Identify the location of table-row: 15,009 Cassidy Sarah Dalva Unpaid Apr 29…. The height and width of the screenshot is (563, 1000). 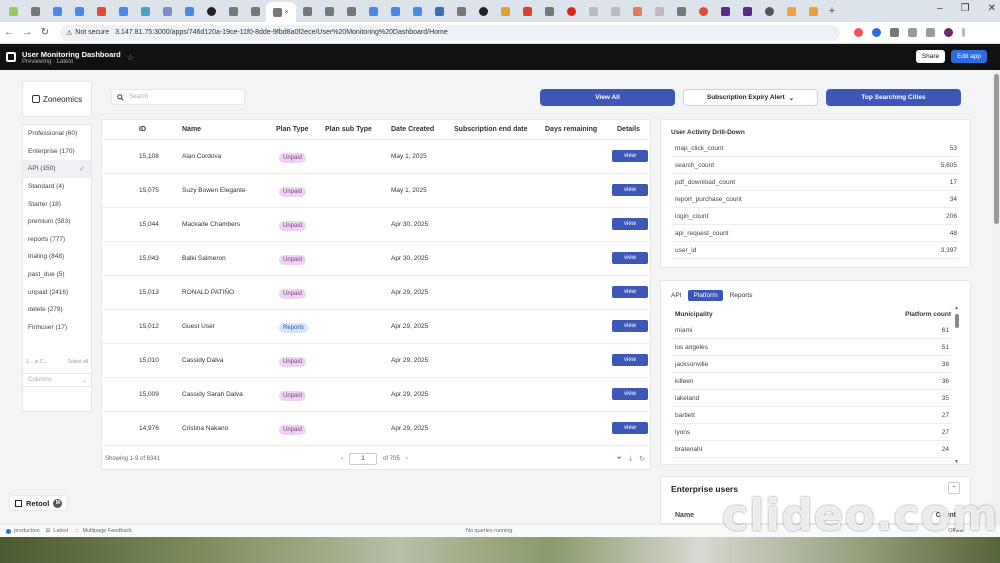
(376, 395).